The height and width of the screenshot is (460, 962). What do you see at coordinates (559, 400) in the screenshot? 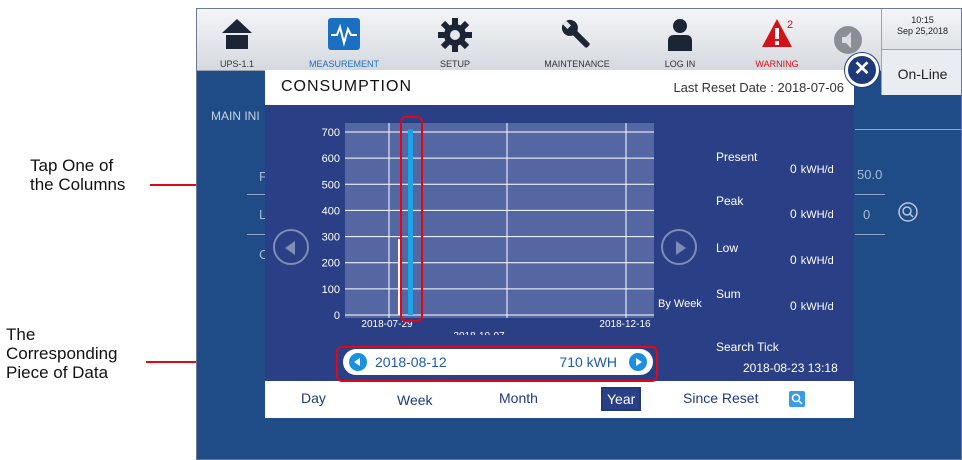
I see `period-tabs: Day Week Month Year Since Reset` at bounding box center [559, 400].